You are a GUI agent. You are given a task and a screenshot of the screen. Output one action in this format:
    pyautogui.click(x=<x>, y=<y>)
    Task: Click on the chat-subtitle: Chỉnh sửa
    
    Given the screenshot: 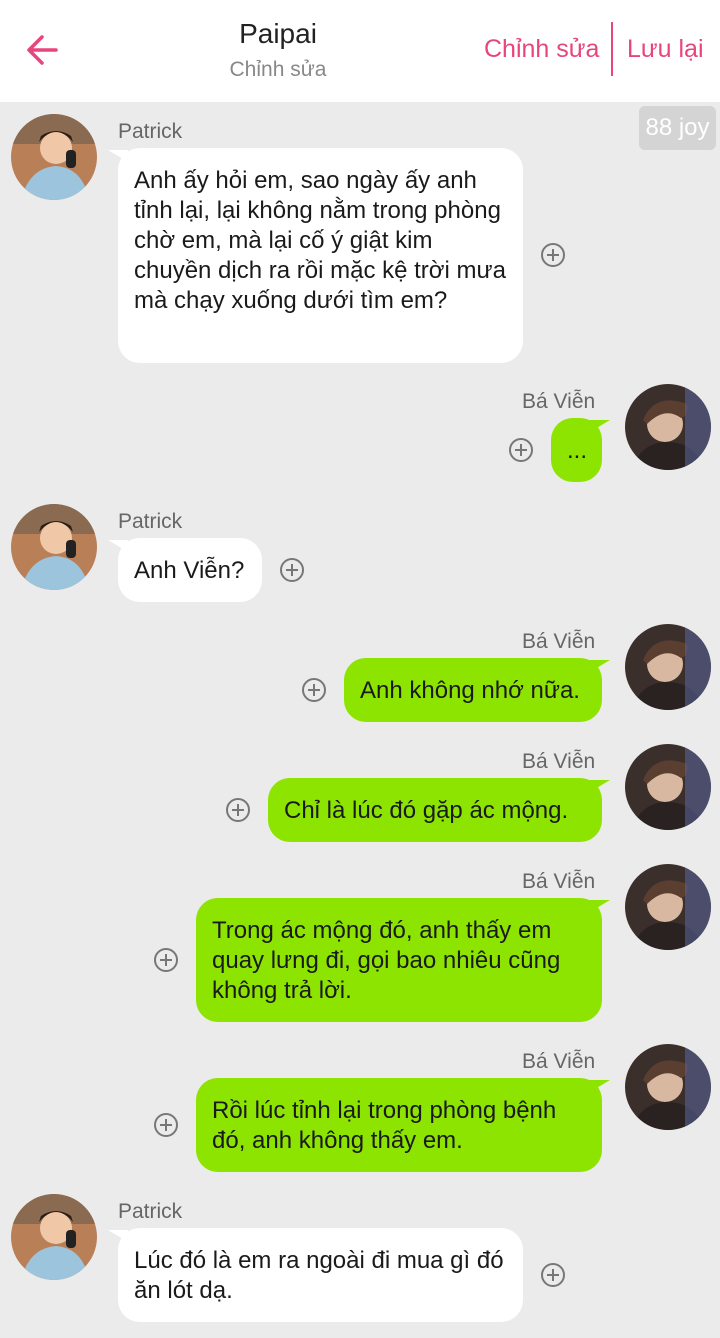 What is the action you would take?
    pyautogui.click(x=278, y=69)
    